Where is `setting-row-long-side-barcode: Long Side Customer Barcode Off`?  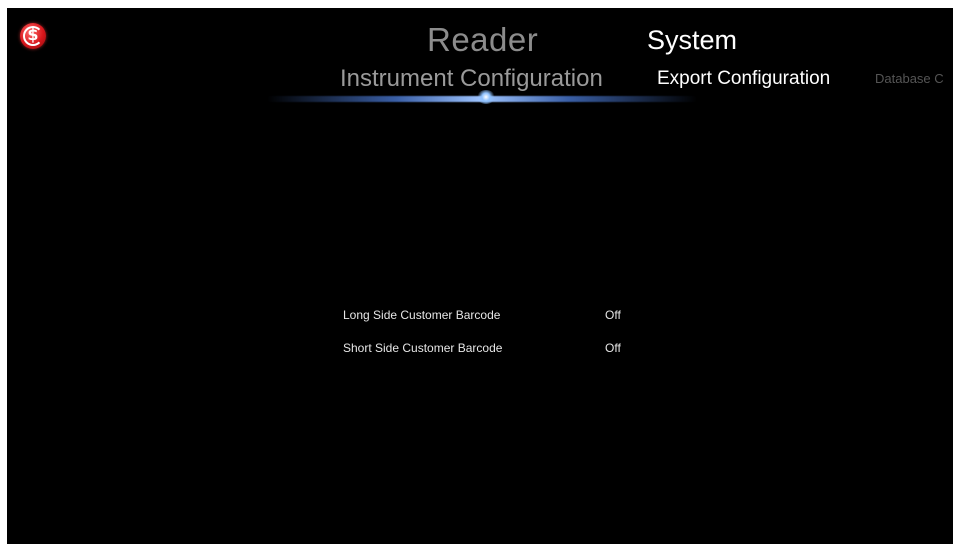 setting-row-long-side-barcode: Long Side Customer Barcode Off is located at coordinates (482, 315).